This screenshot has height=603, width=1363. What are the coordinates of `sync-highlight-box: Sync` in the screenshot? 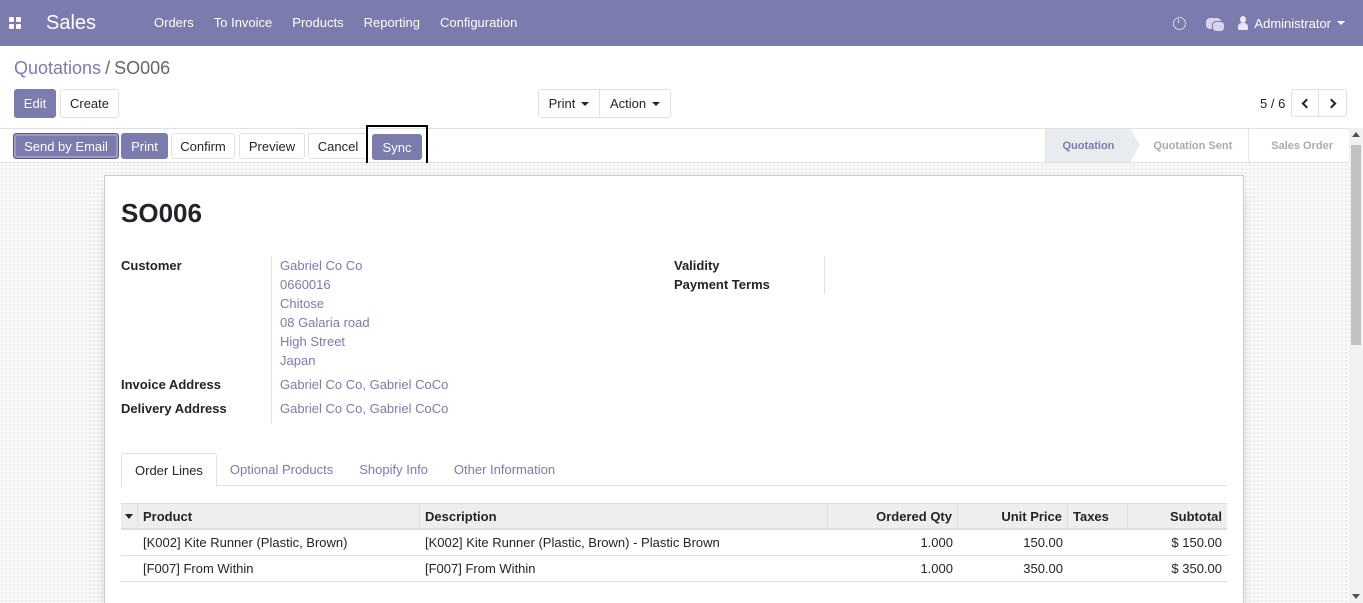 It's located at (397, 146).